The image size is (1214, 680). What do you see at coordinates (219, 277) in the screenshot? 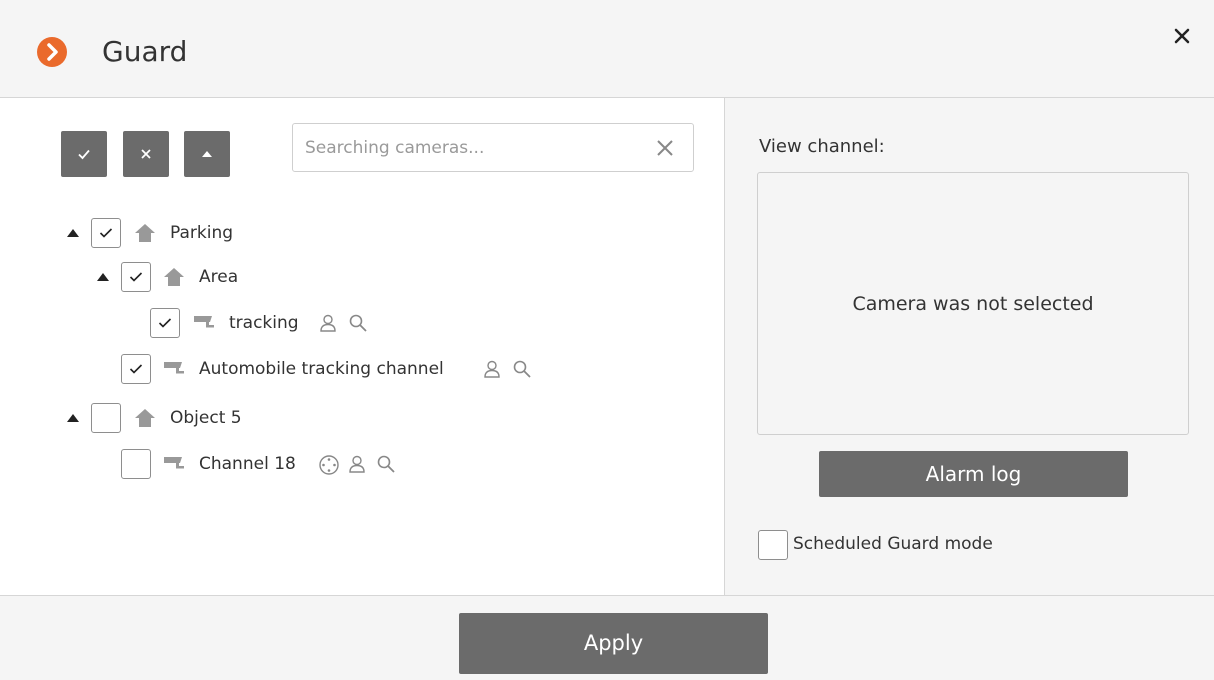
I see `tree-item-label: Area` at bounding box center [219, 277].